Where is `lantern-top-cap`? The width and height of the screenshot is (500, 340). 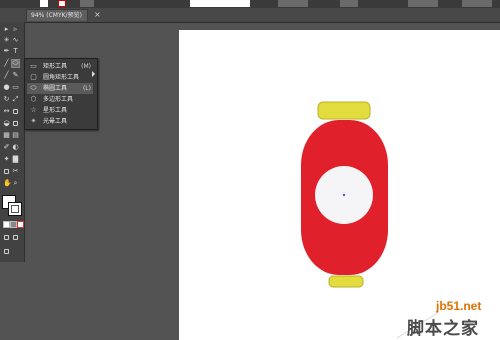
lantern-top-cap is located at coordinates (344, 110).